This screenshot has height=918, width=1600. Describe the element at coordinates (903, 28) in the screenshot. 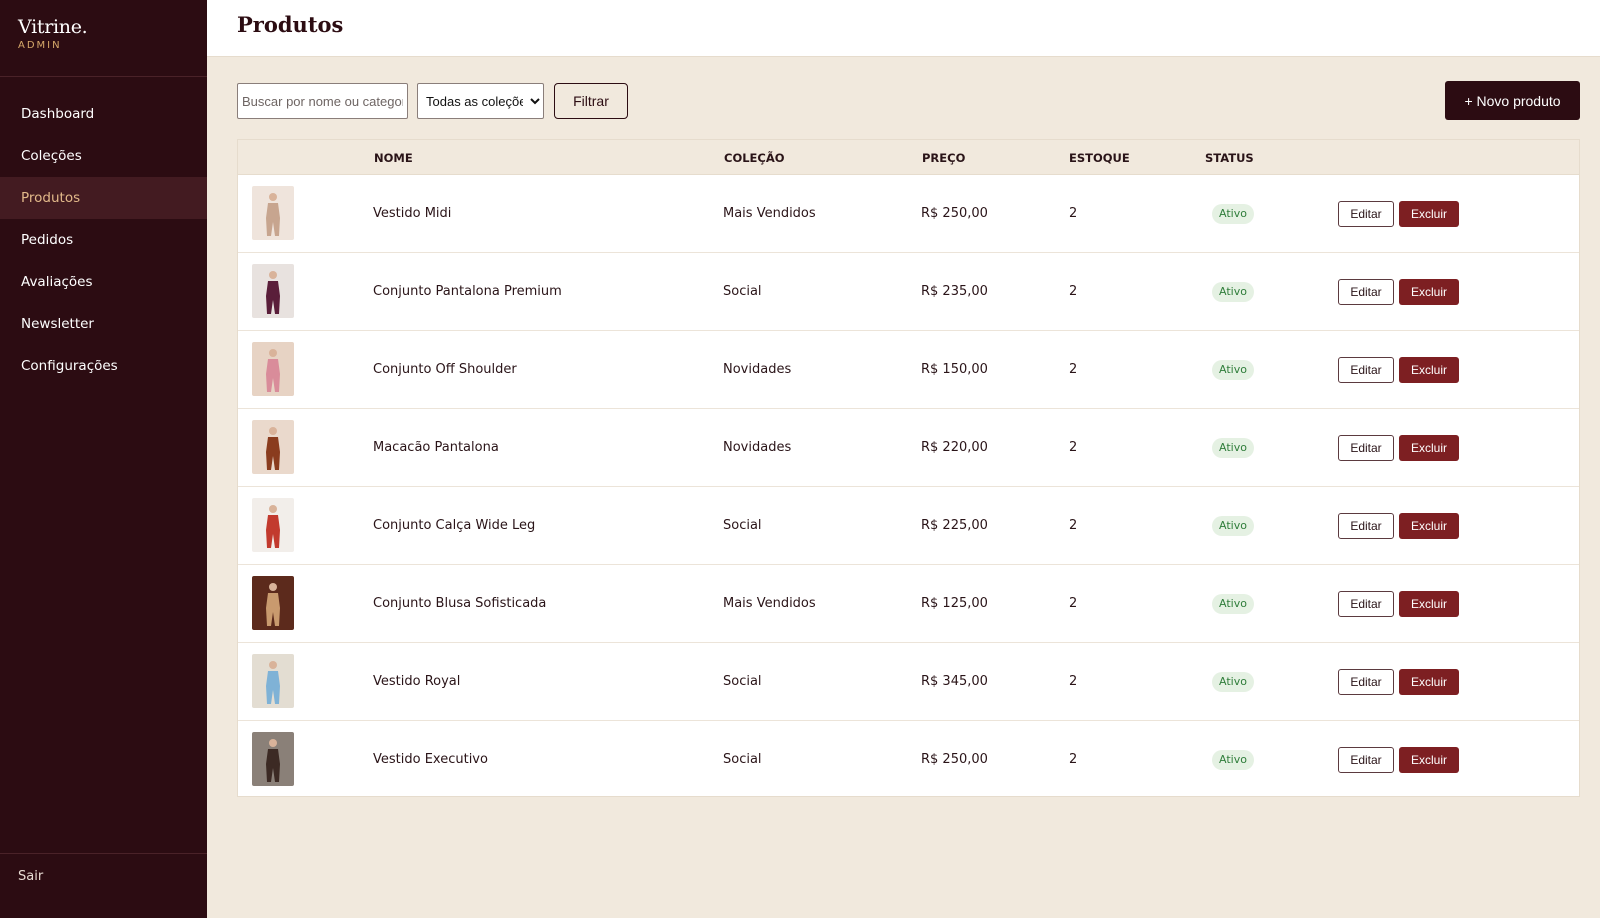

I see `topbar: Produtos` at that location.